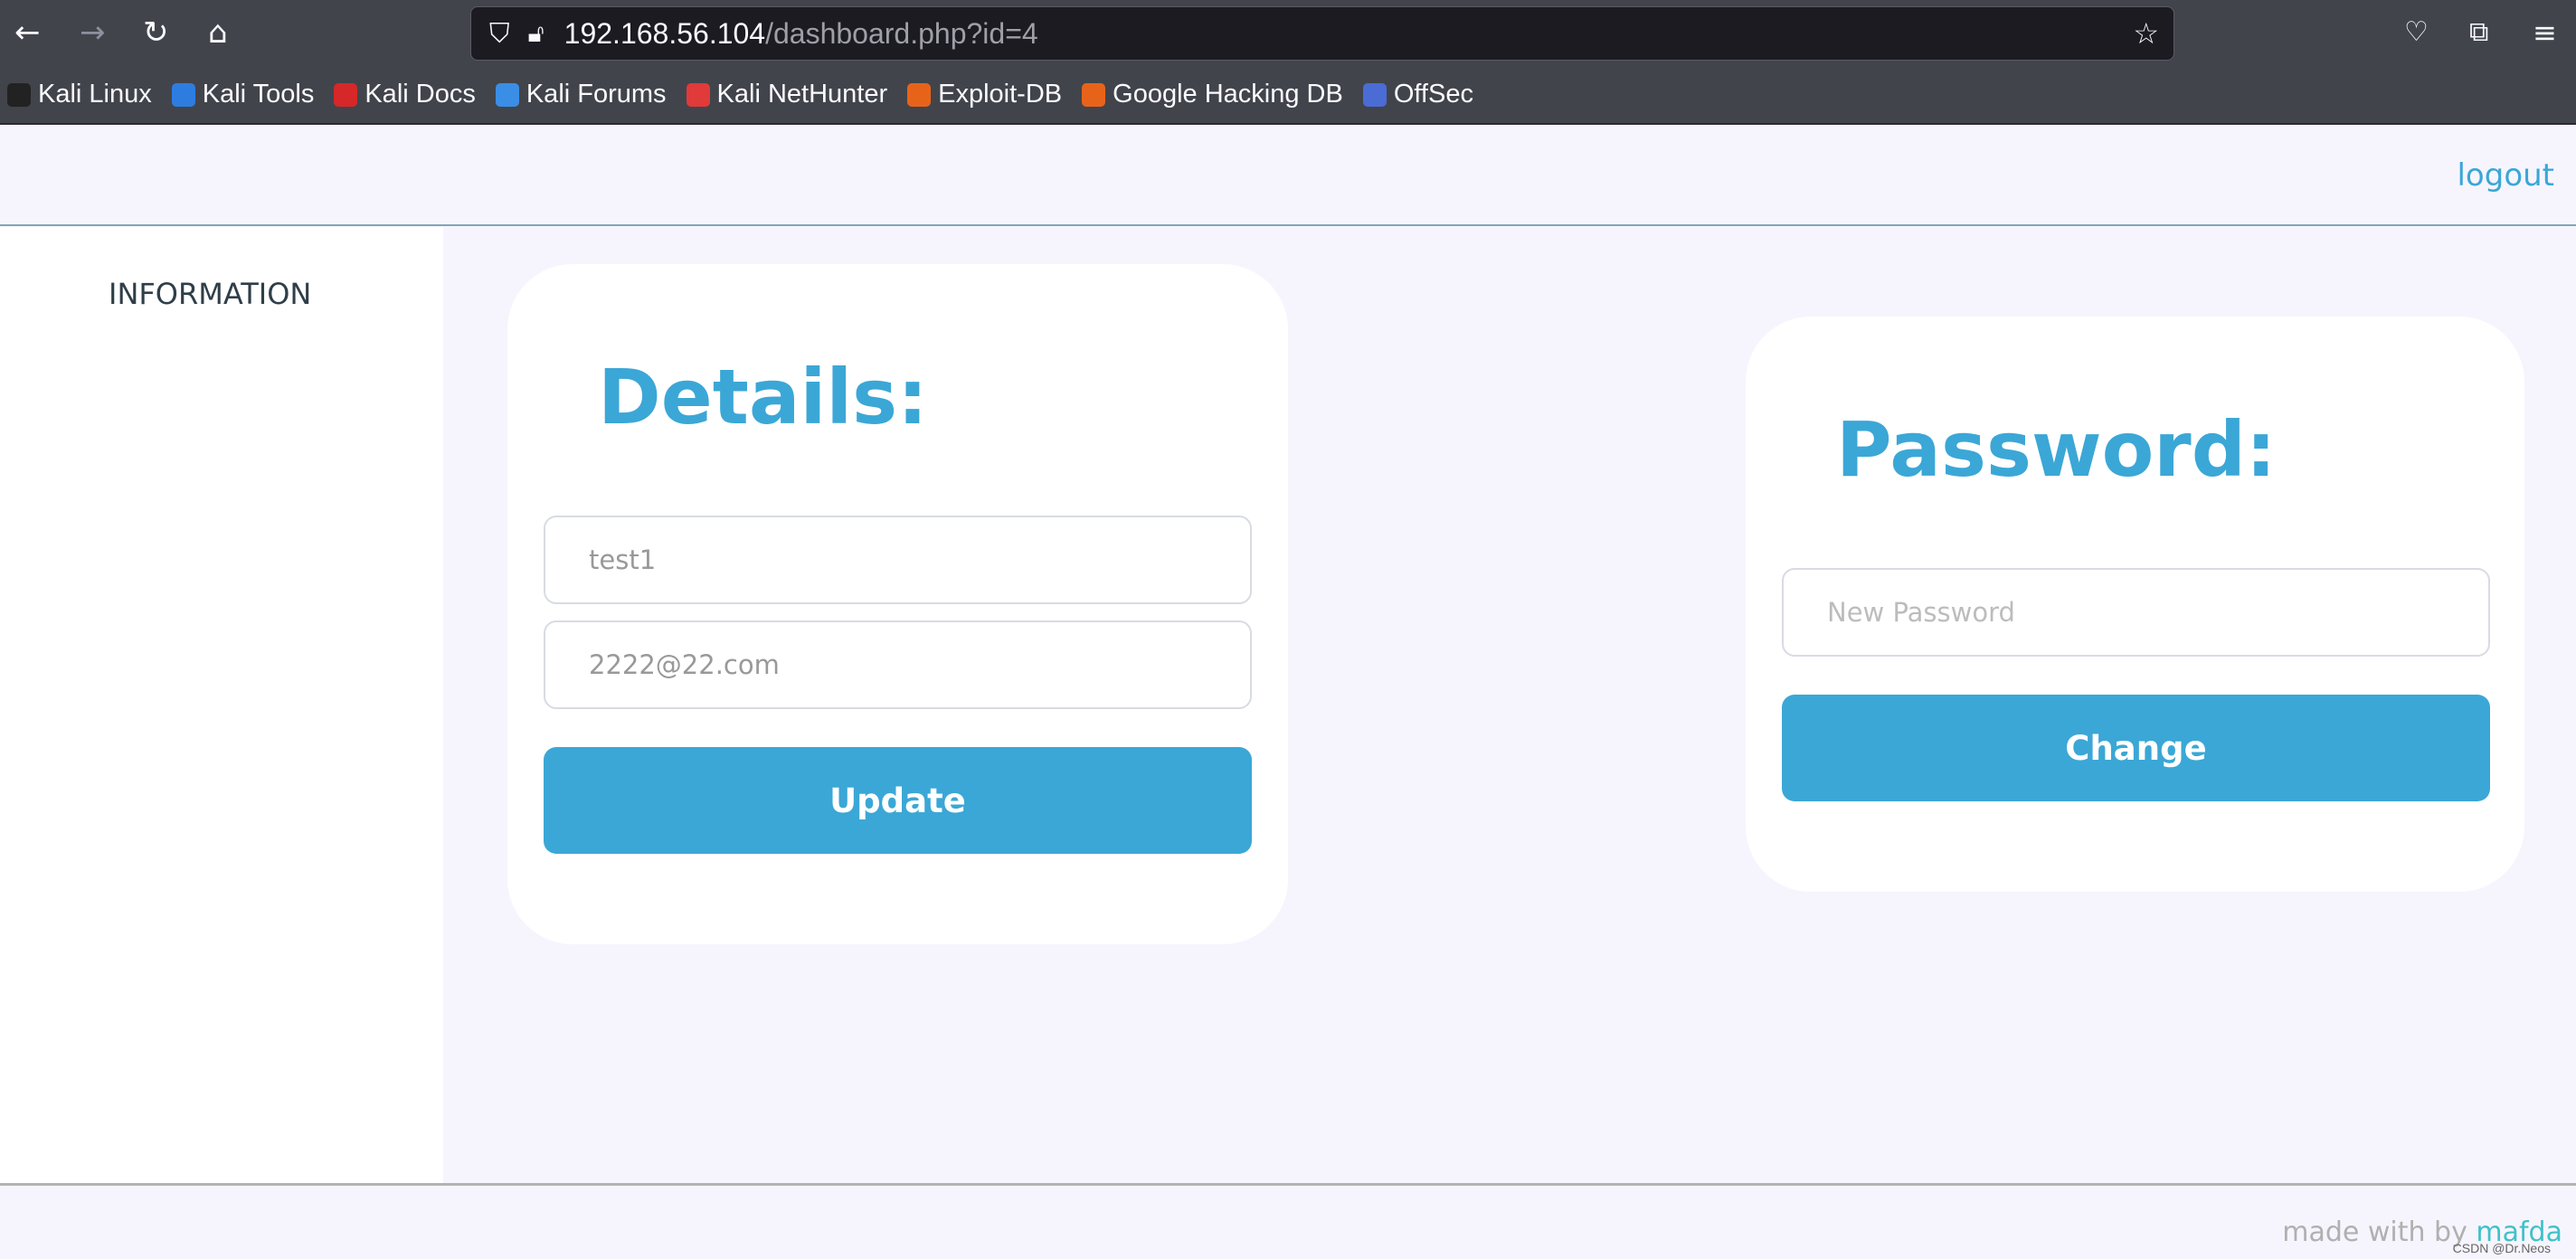 The width and height of the screenshot is (2576, 1259). I want to click on bookmark-item: Google Hacking DB, so click(1213, 94).